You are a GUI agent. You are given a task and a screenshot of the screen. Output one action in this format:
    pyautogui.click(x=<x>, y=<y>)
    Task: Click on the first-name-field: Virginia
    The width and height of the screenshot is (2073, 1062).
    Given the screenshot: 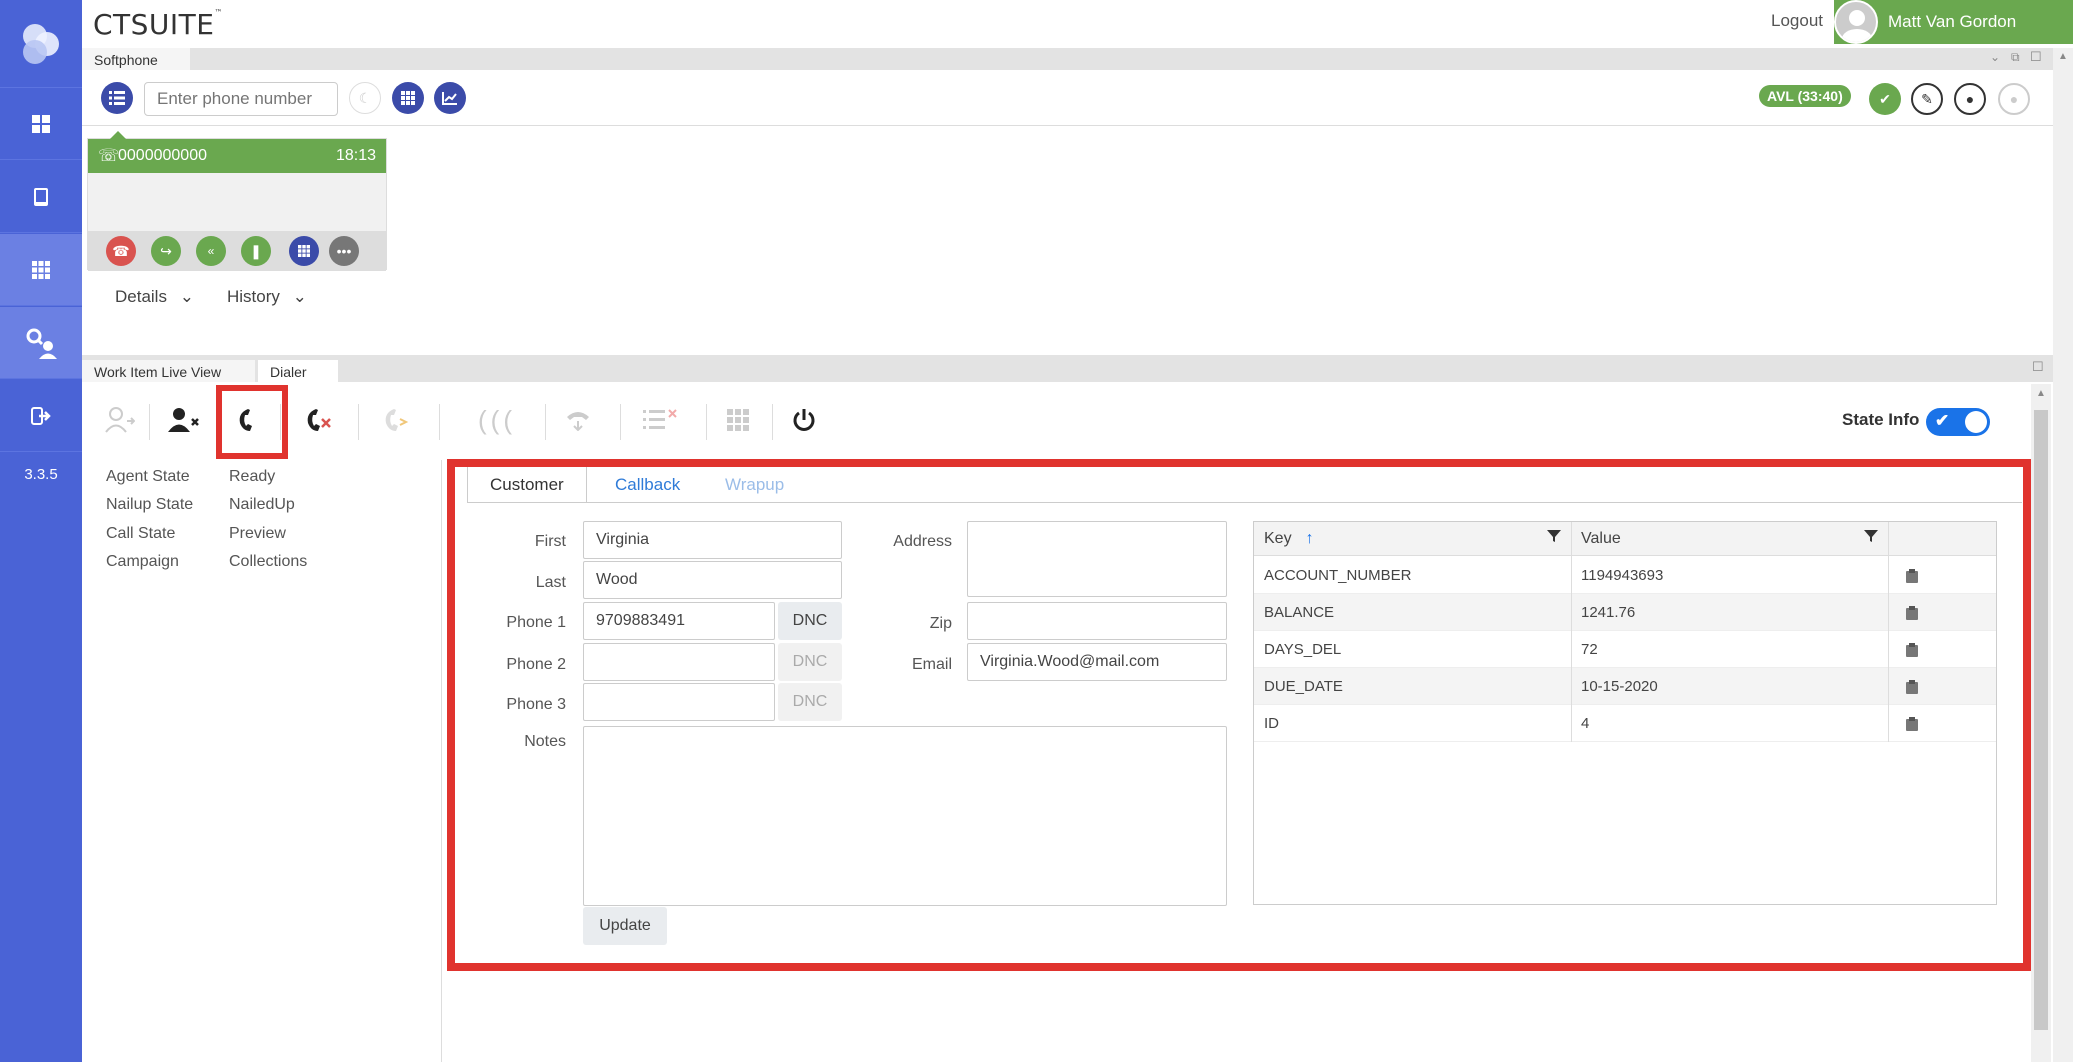 What is the action you would take?
    pyautogui.click(x=712, y=540)
    